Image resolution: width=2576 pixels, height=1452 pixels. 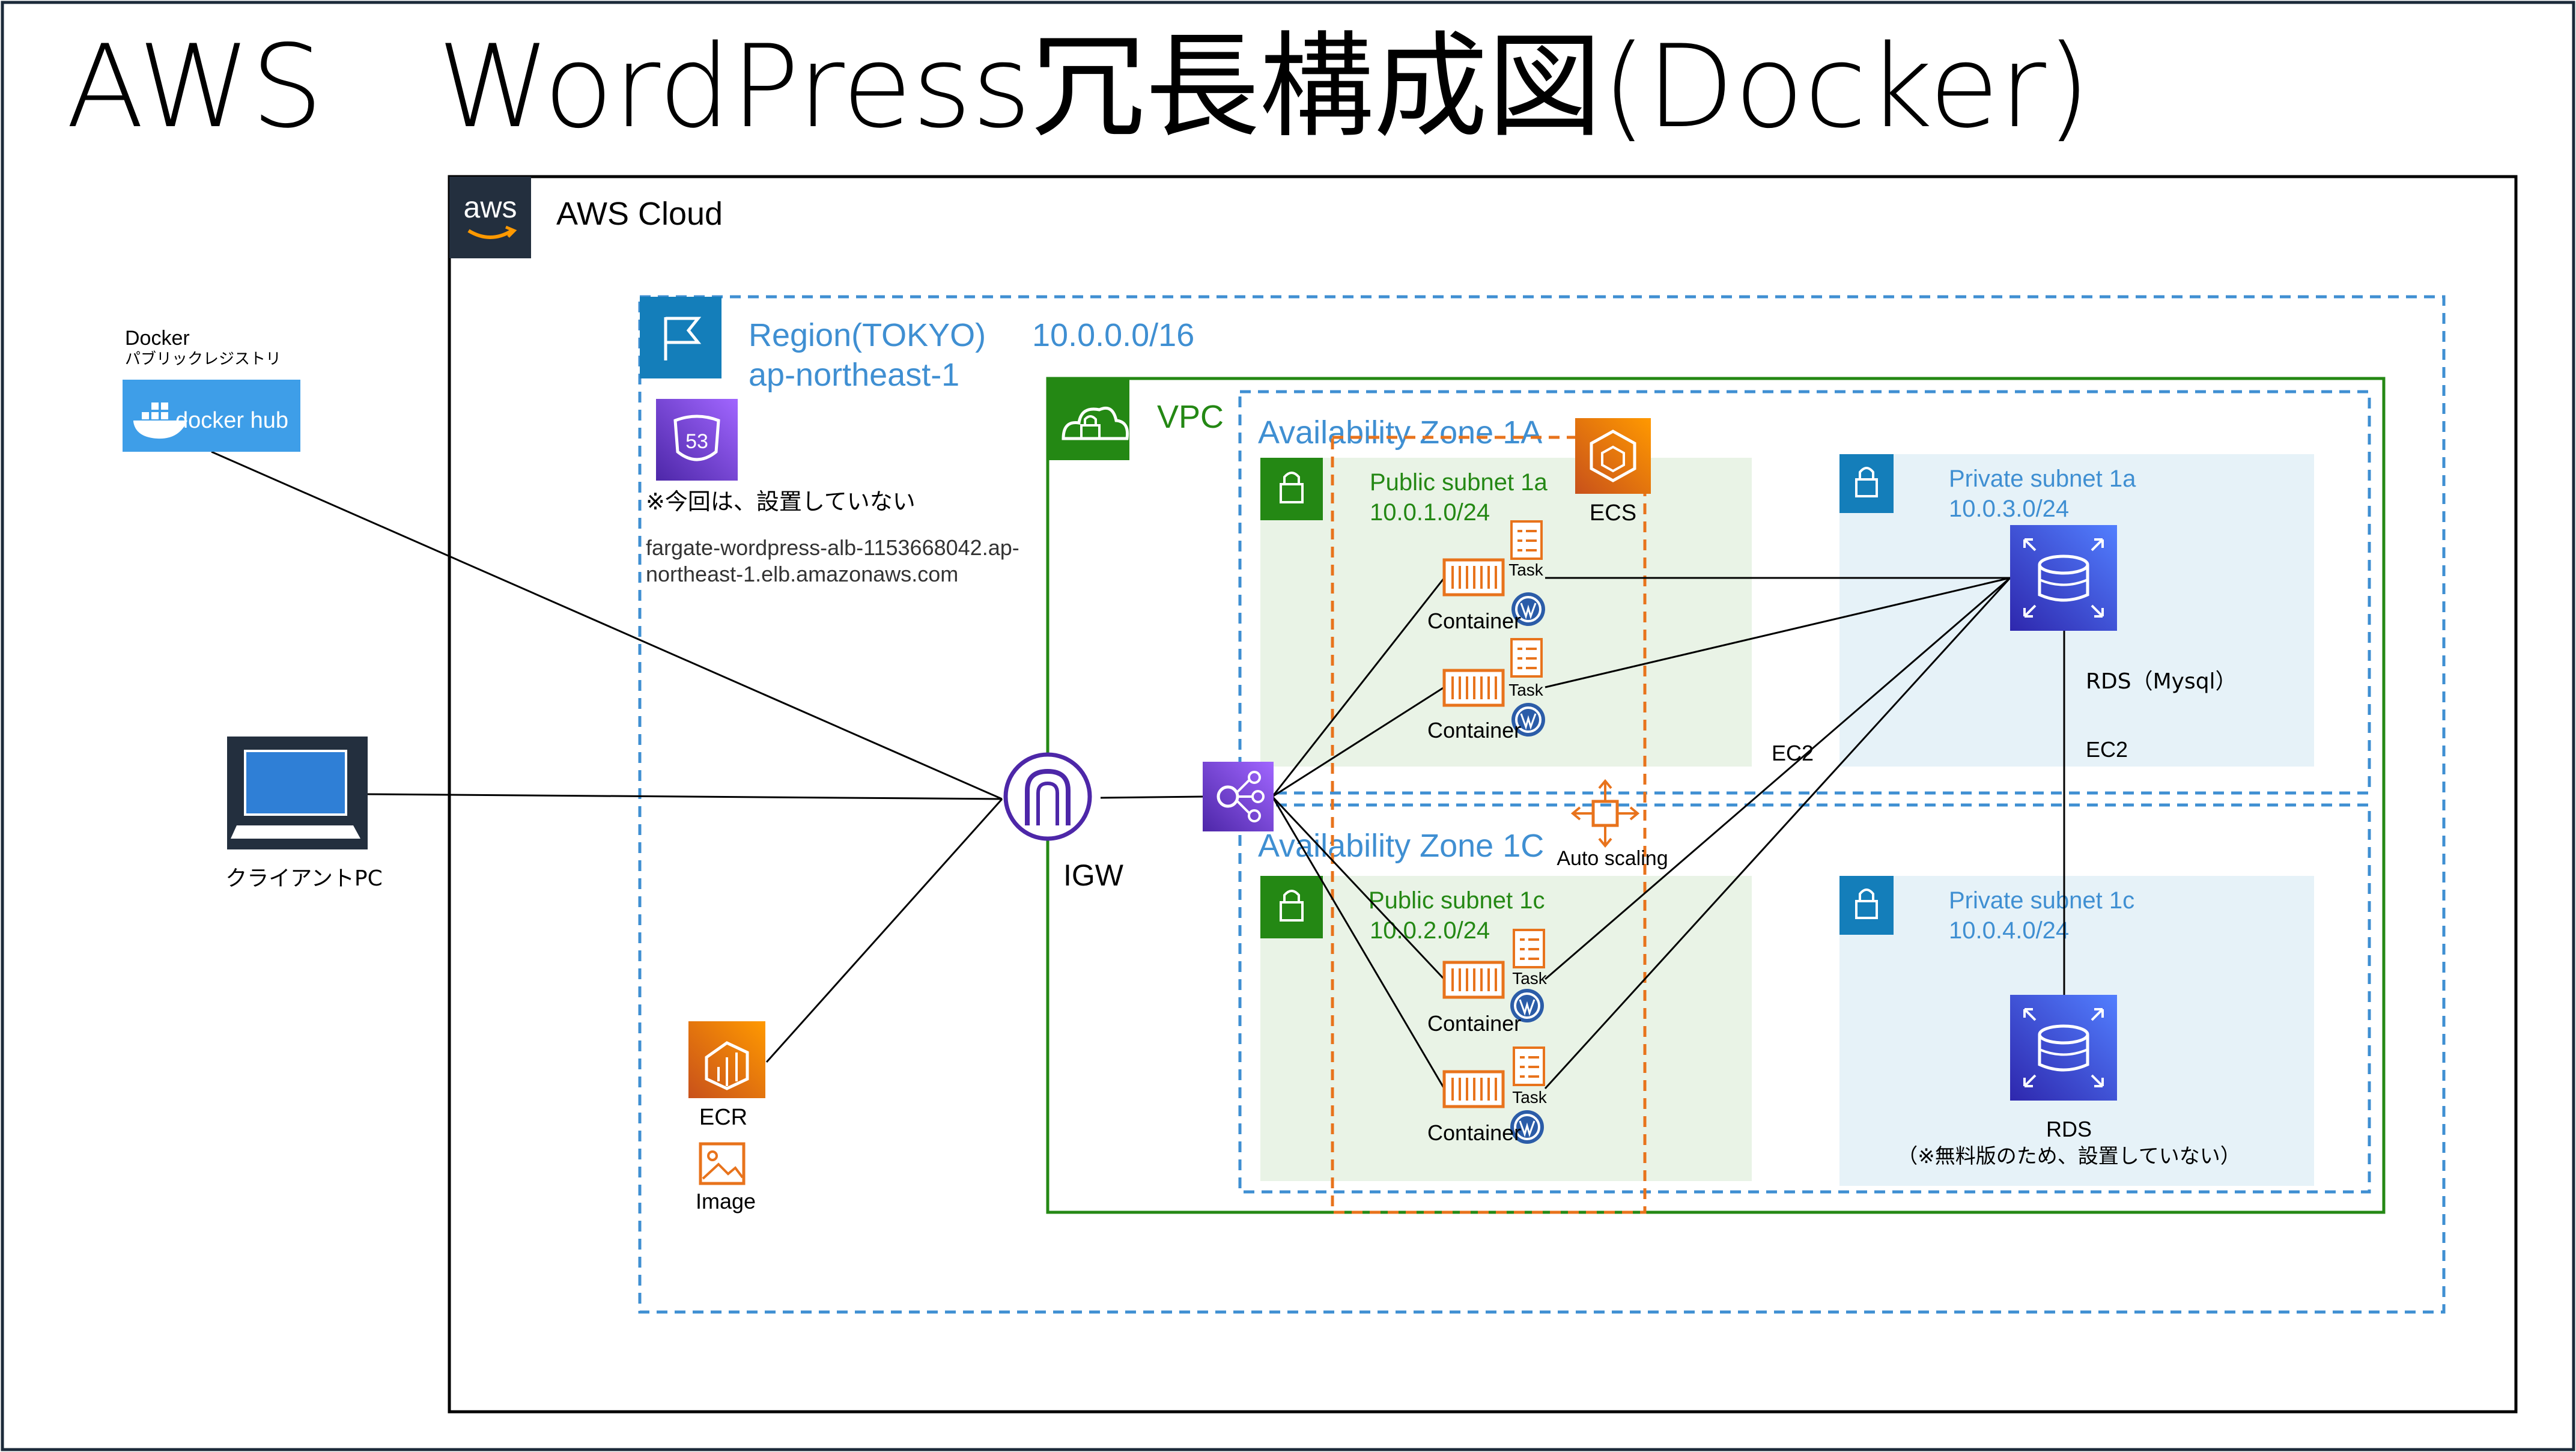 What do you see at coordinates (2041, 900) in the screenshot?
I see `private-subnet-1c-name: Private subnet 1c` at bounding box center [2041, 900].